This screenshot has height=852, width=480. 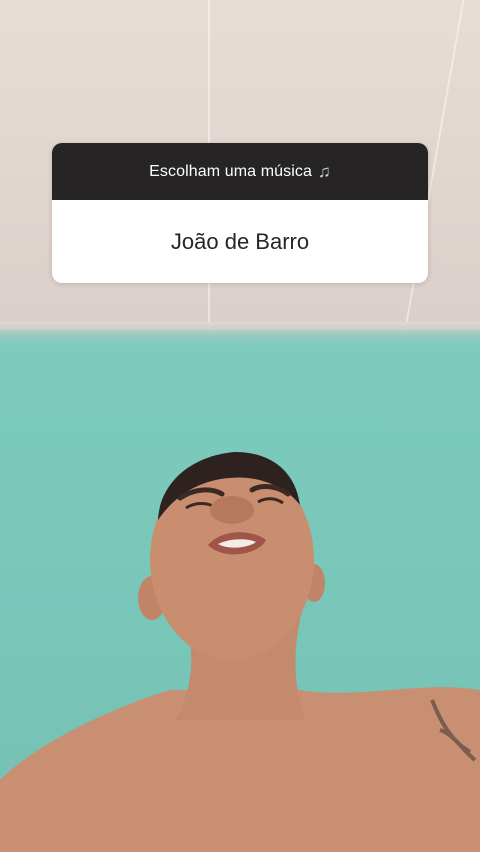 What do you see at coordinates (324, 171) in the screenshot?
I see `musical-notes-icon: ♫` at bounding box center [324, 171].